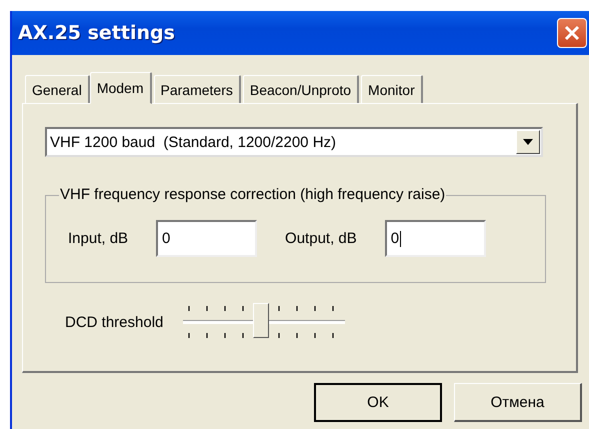 The height and width of the screenshot is (429, 589). What do you see at coordinates (294, 142) in the screenshot?
I see `modem-dropdown: VHF 1200 baud (Standard, 1200/2200 Hz)` at bounding box center [294, 142].